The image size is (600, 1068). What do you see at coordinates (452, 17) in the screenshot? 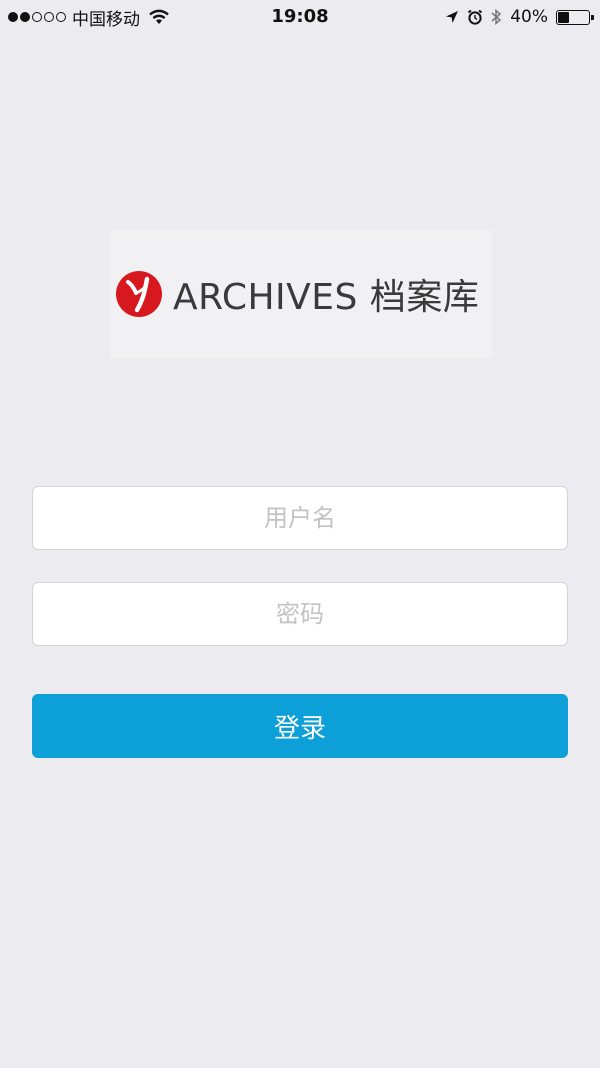
I see `location-arrow-icon` at bounding box center [452, 17].